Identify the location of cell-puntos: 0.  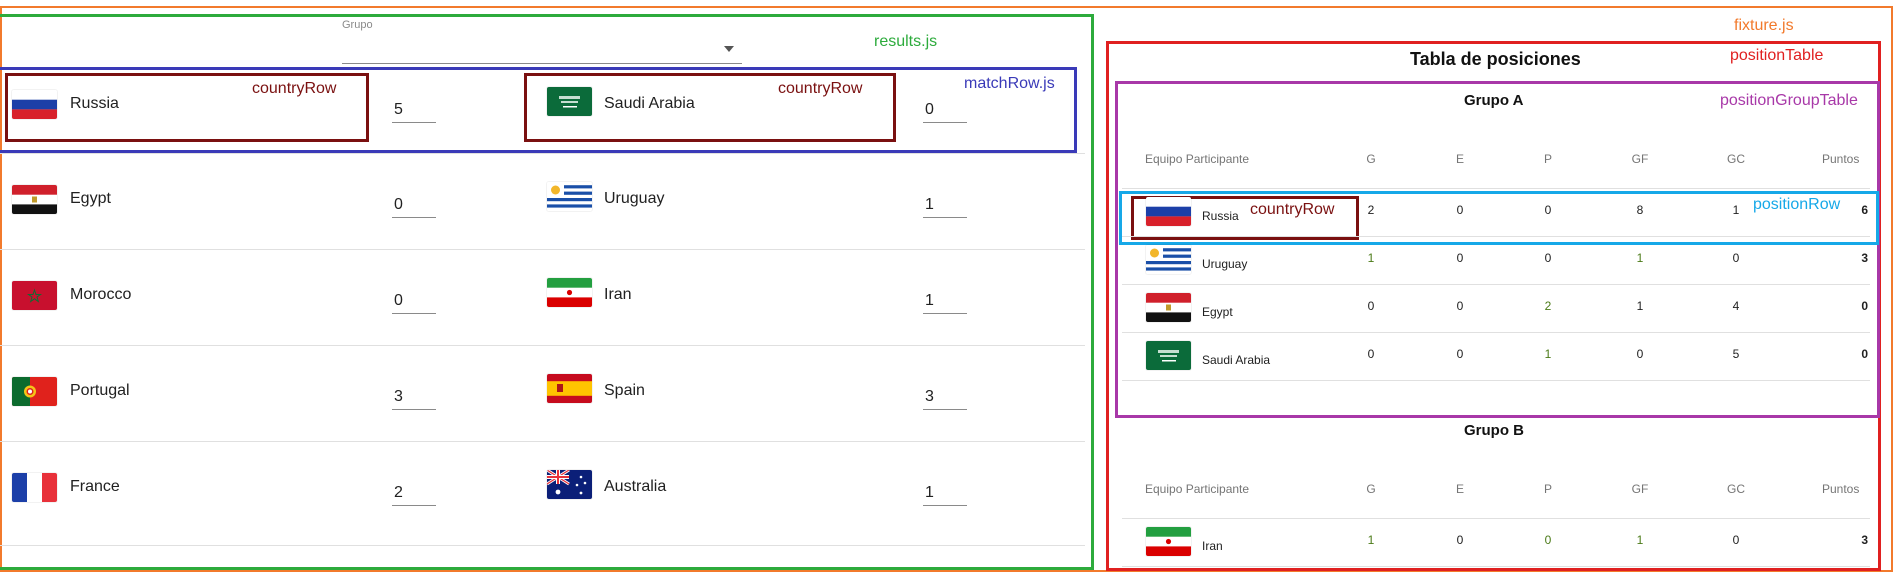
(1864, 354).